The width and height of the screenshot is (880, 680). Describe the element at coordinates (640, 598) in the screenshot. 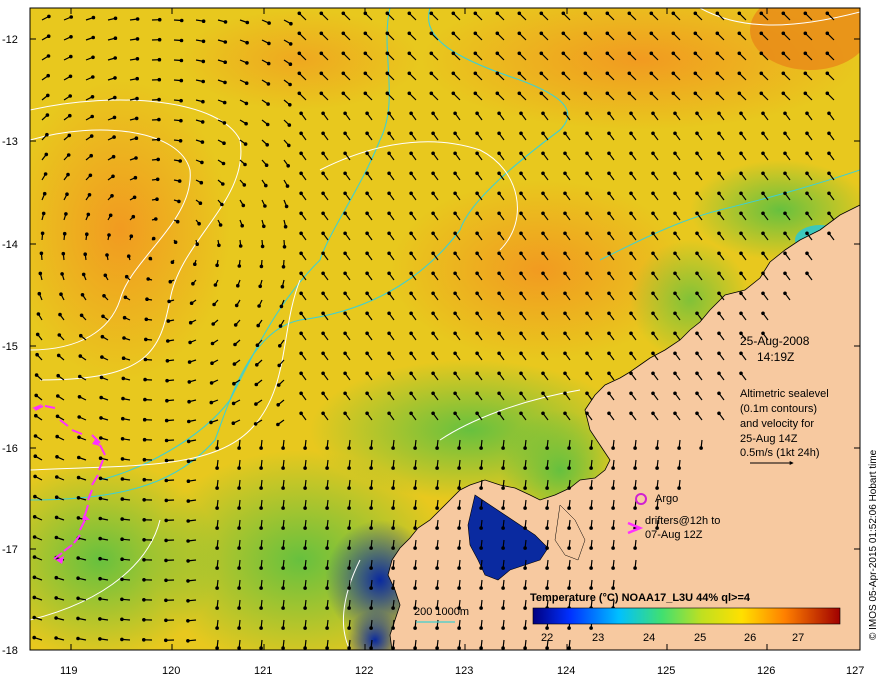

I see `colorbar-title: Temperature (°C) NOAA17_L3U 44% ql>=4` at that location.